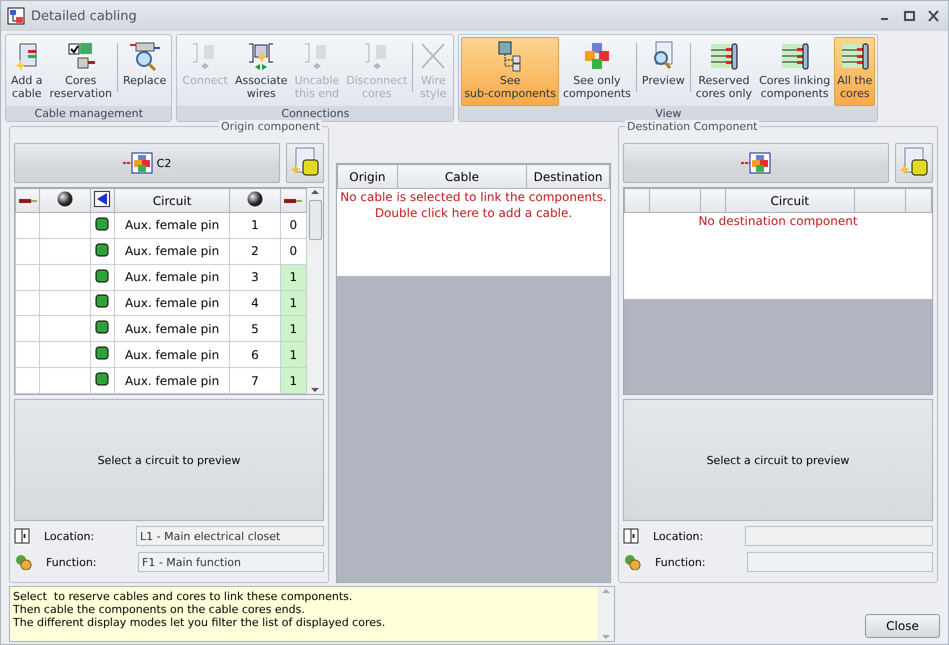  I want to click on scrollbar, so click(315, 291).